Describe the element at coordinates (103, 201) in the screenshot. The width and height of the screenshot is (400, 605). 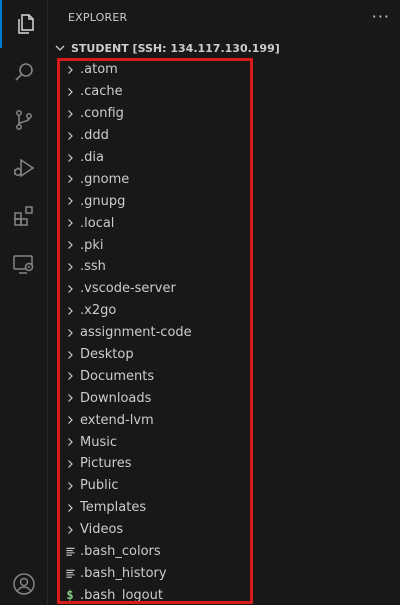
I see `tree-item-label: .gnupg` at that location.